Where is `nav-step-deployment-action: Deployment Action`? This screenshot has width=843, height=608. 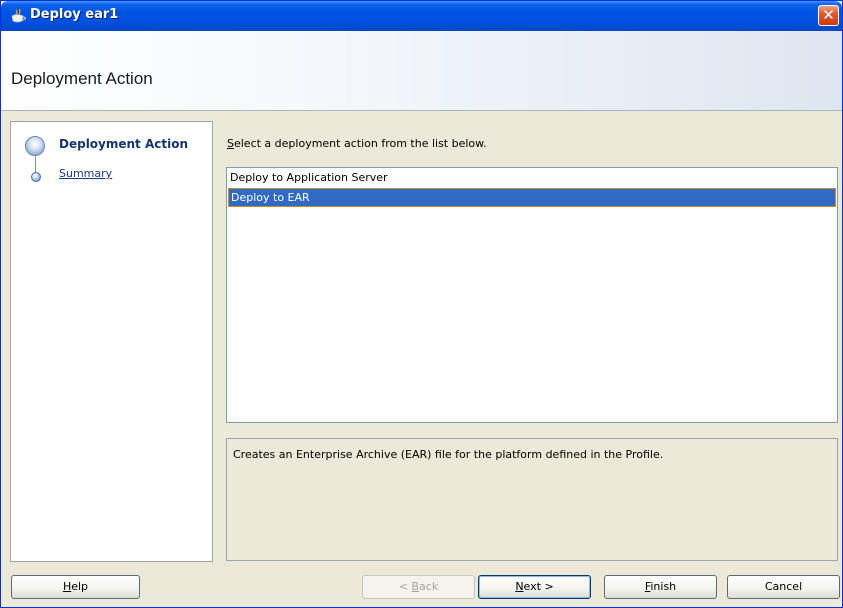 nav-step-deployment-action: Deployment Action is located at coordinates (111, 145).